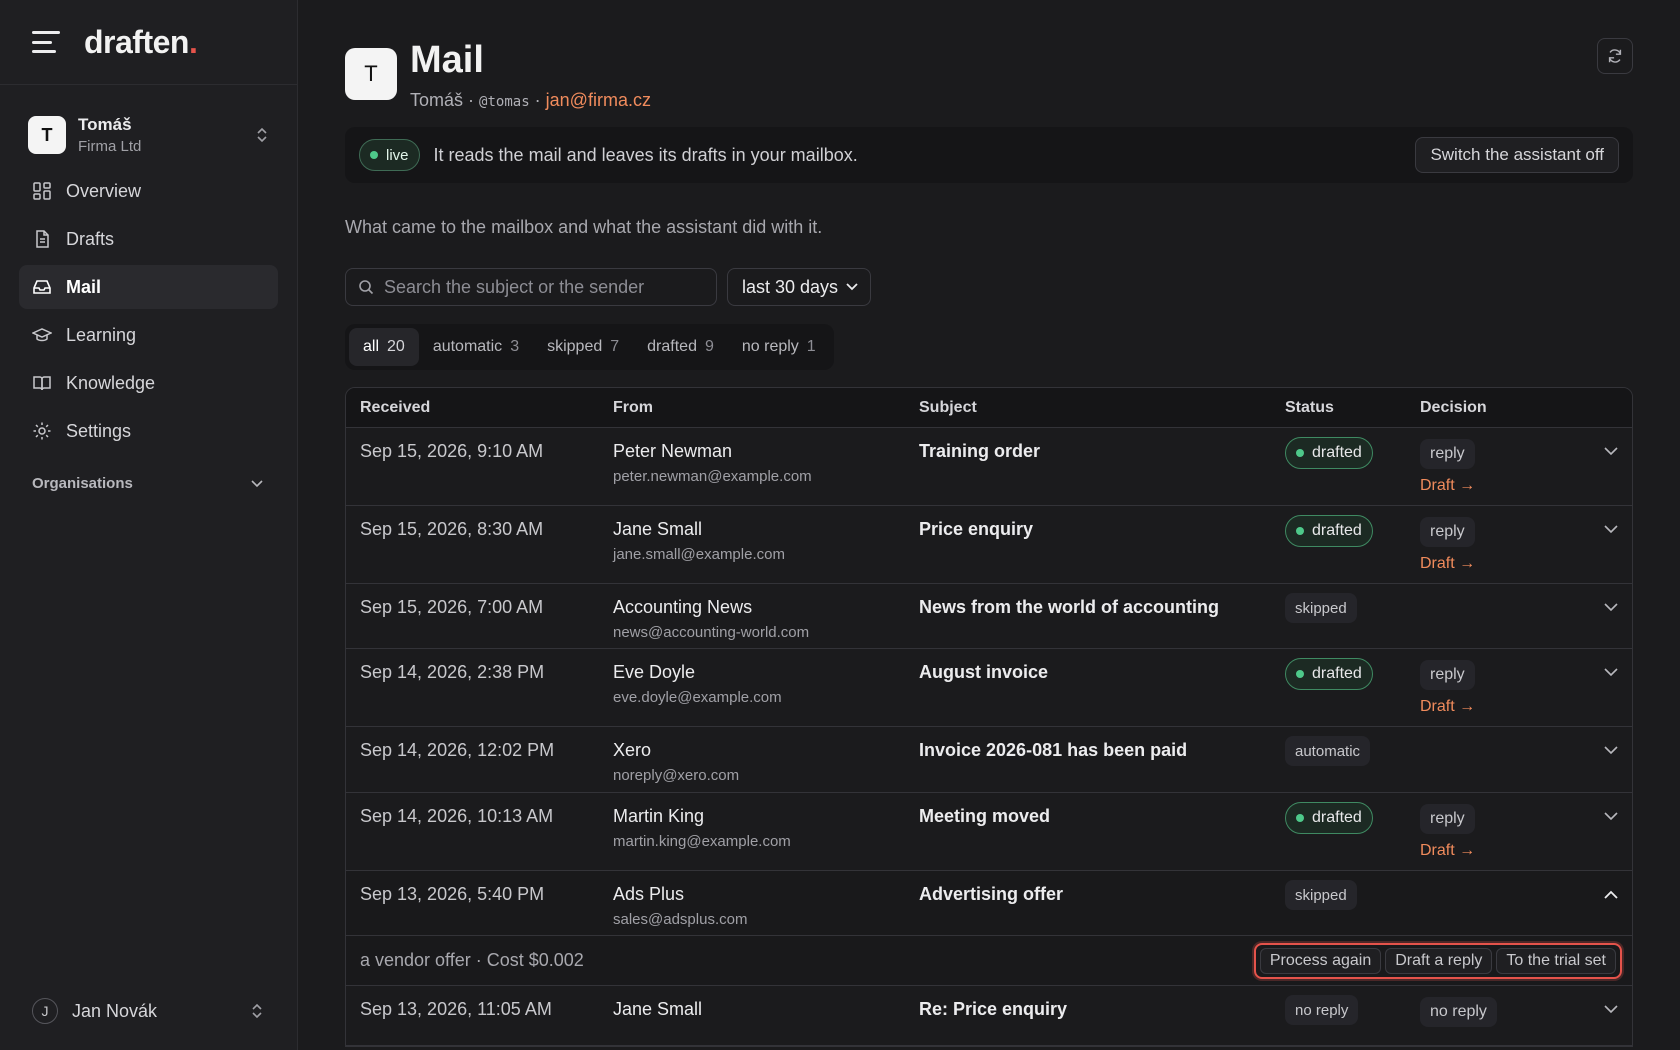 This screenshot has width=1680, height=1050. What do you see at coordinates (105, 124) in the screenshot?
I see `account-name: Tomáš` at bounding box center [105, 124].